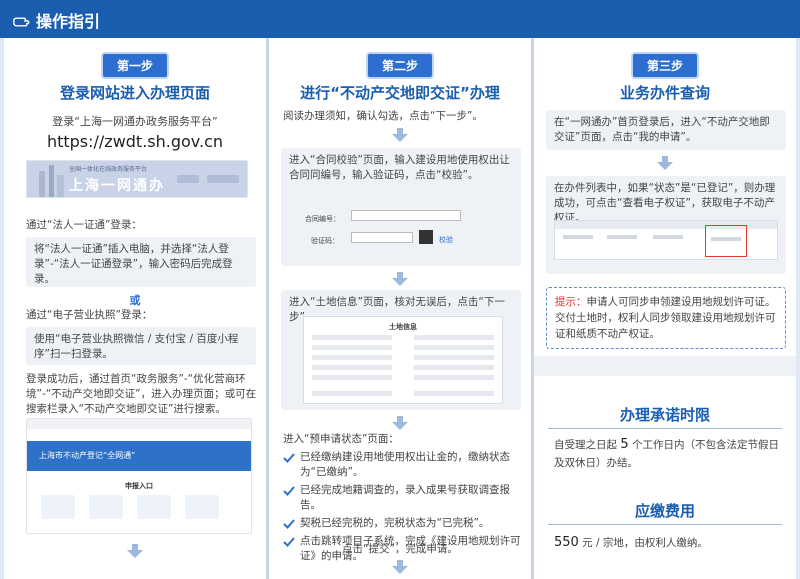 This screenshot has height=579, width=800. Describe the element at coordinates (325, 241) in the screenshot. I see `captcha-label: 验证码：` at that location.